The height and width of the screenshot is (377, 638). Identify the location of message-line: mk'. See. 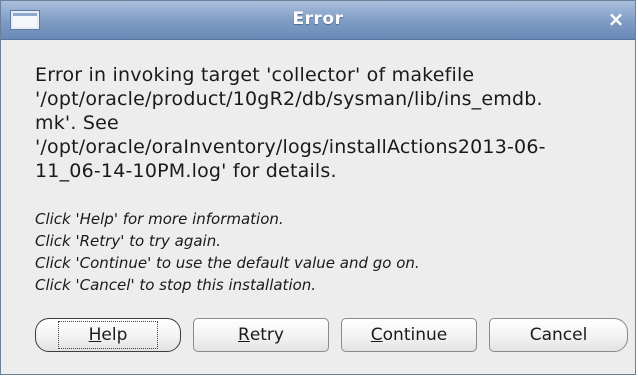
(77, 123).